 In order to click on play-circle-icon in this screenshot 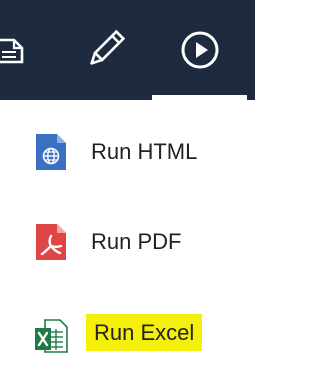, I will do `click(199, 50)`.